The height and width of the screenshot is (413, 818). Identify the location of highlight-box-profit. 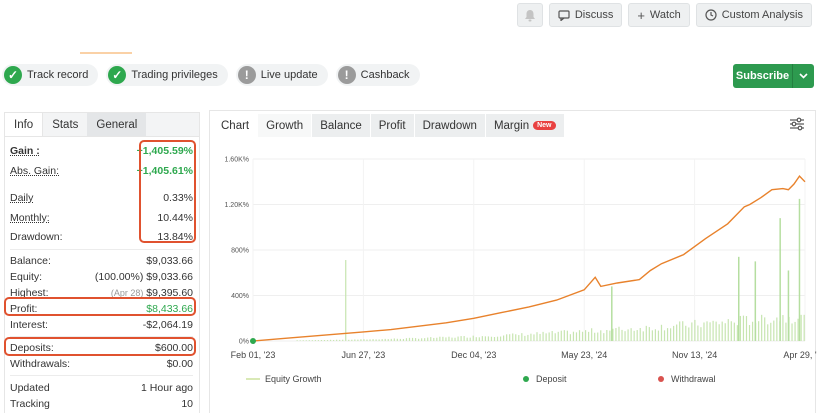
(100, 306).